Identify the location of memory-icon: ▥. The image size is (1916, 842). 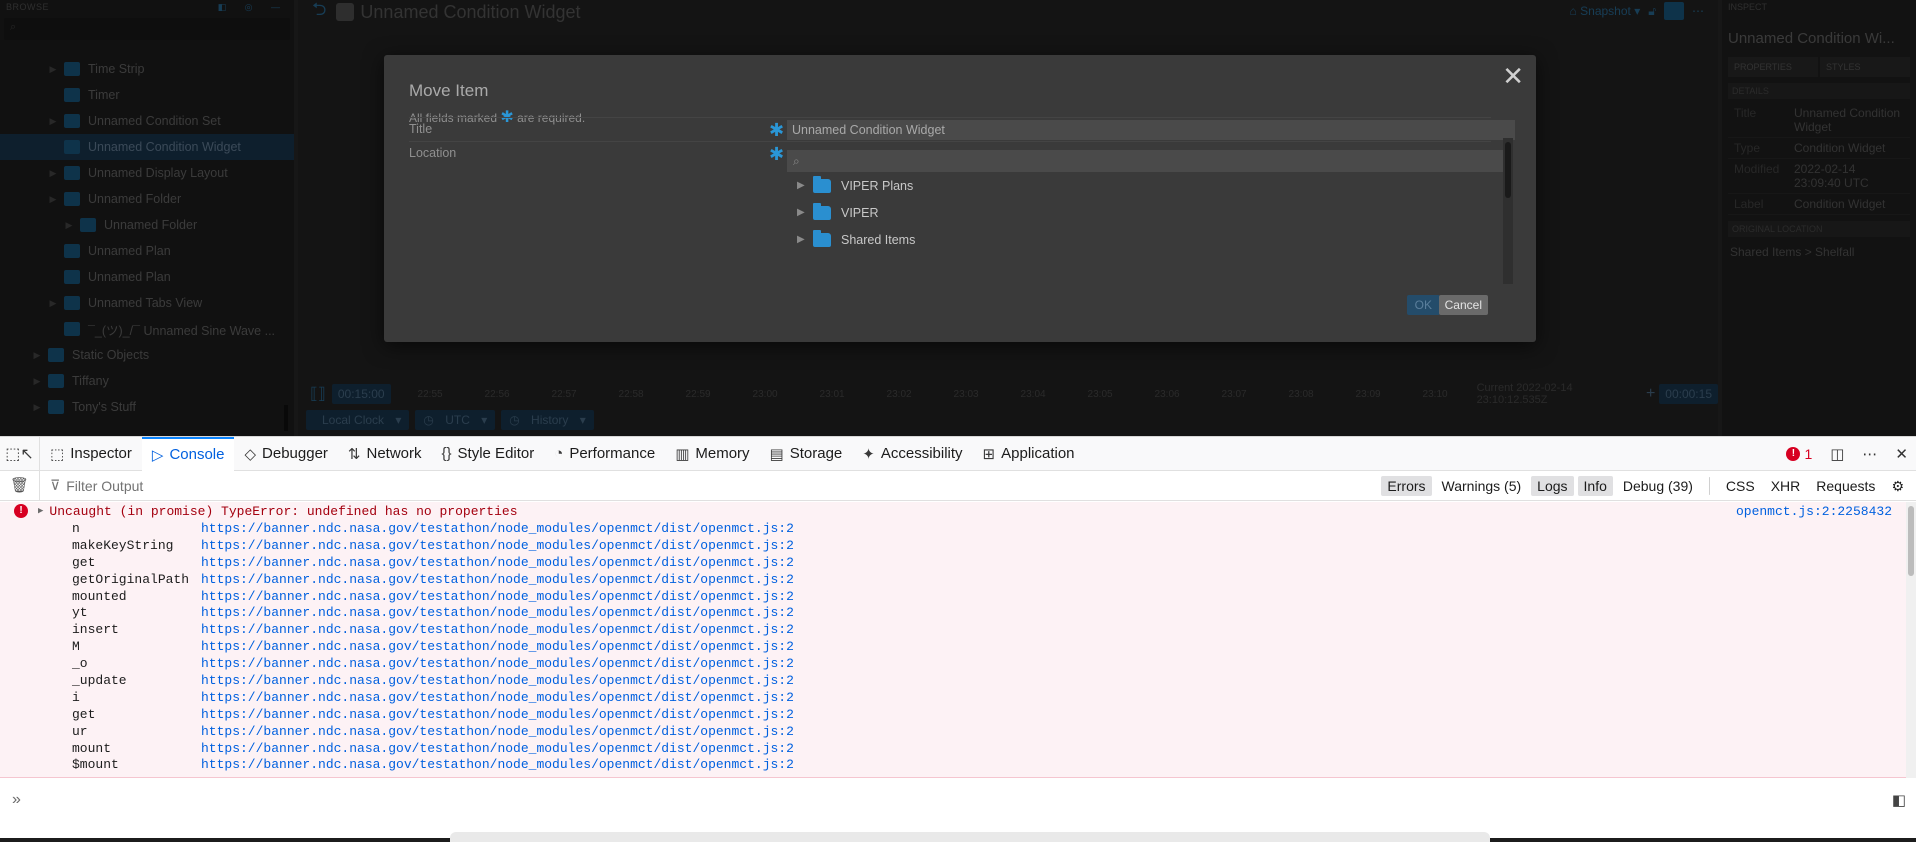
(682, 454).